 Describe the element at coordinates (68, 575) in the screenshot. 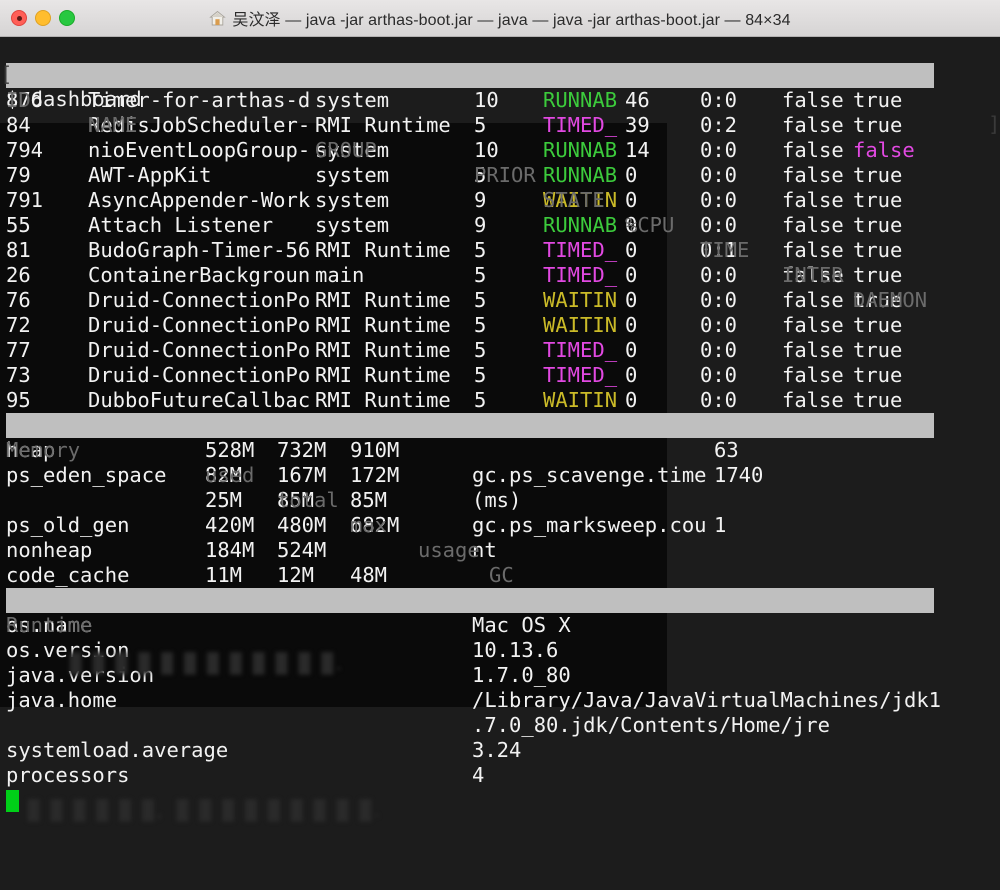

I see `memory-name: code_cache` at that location.